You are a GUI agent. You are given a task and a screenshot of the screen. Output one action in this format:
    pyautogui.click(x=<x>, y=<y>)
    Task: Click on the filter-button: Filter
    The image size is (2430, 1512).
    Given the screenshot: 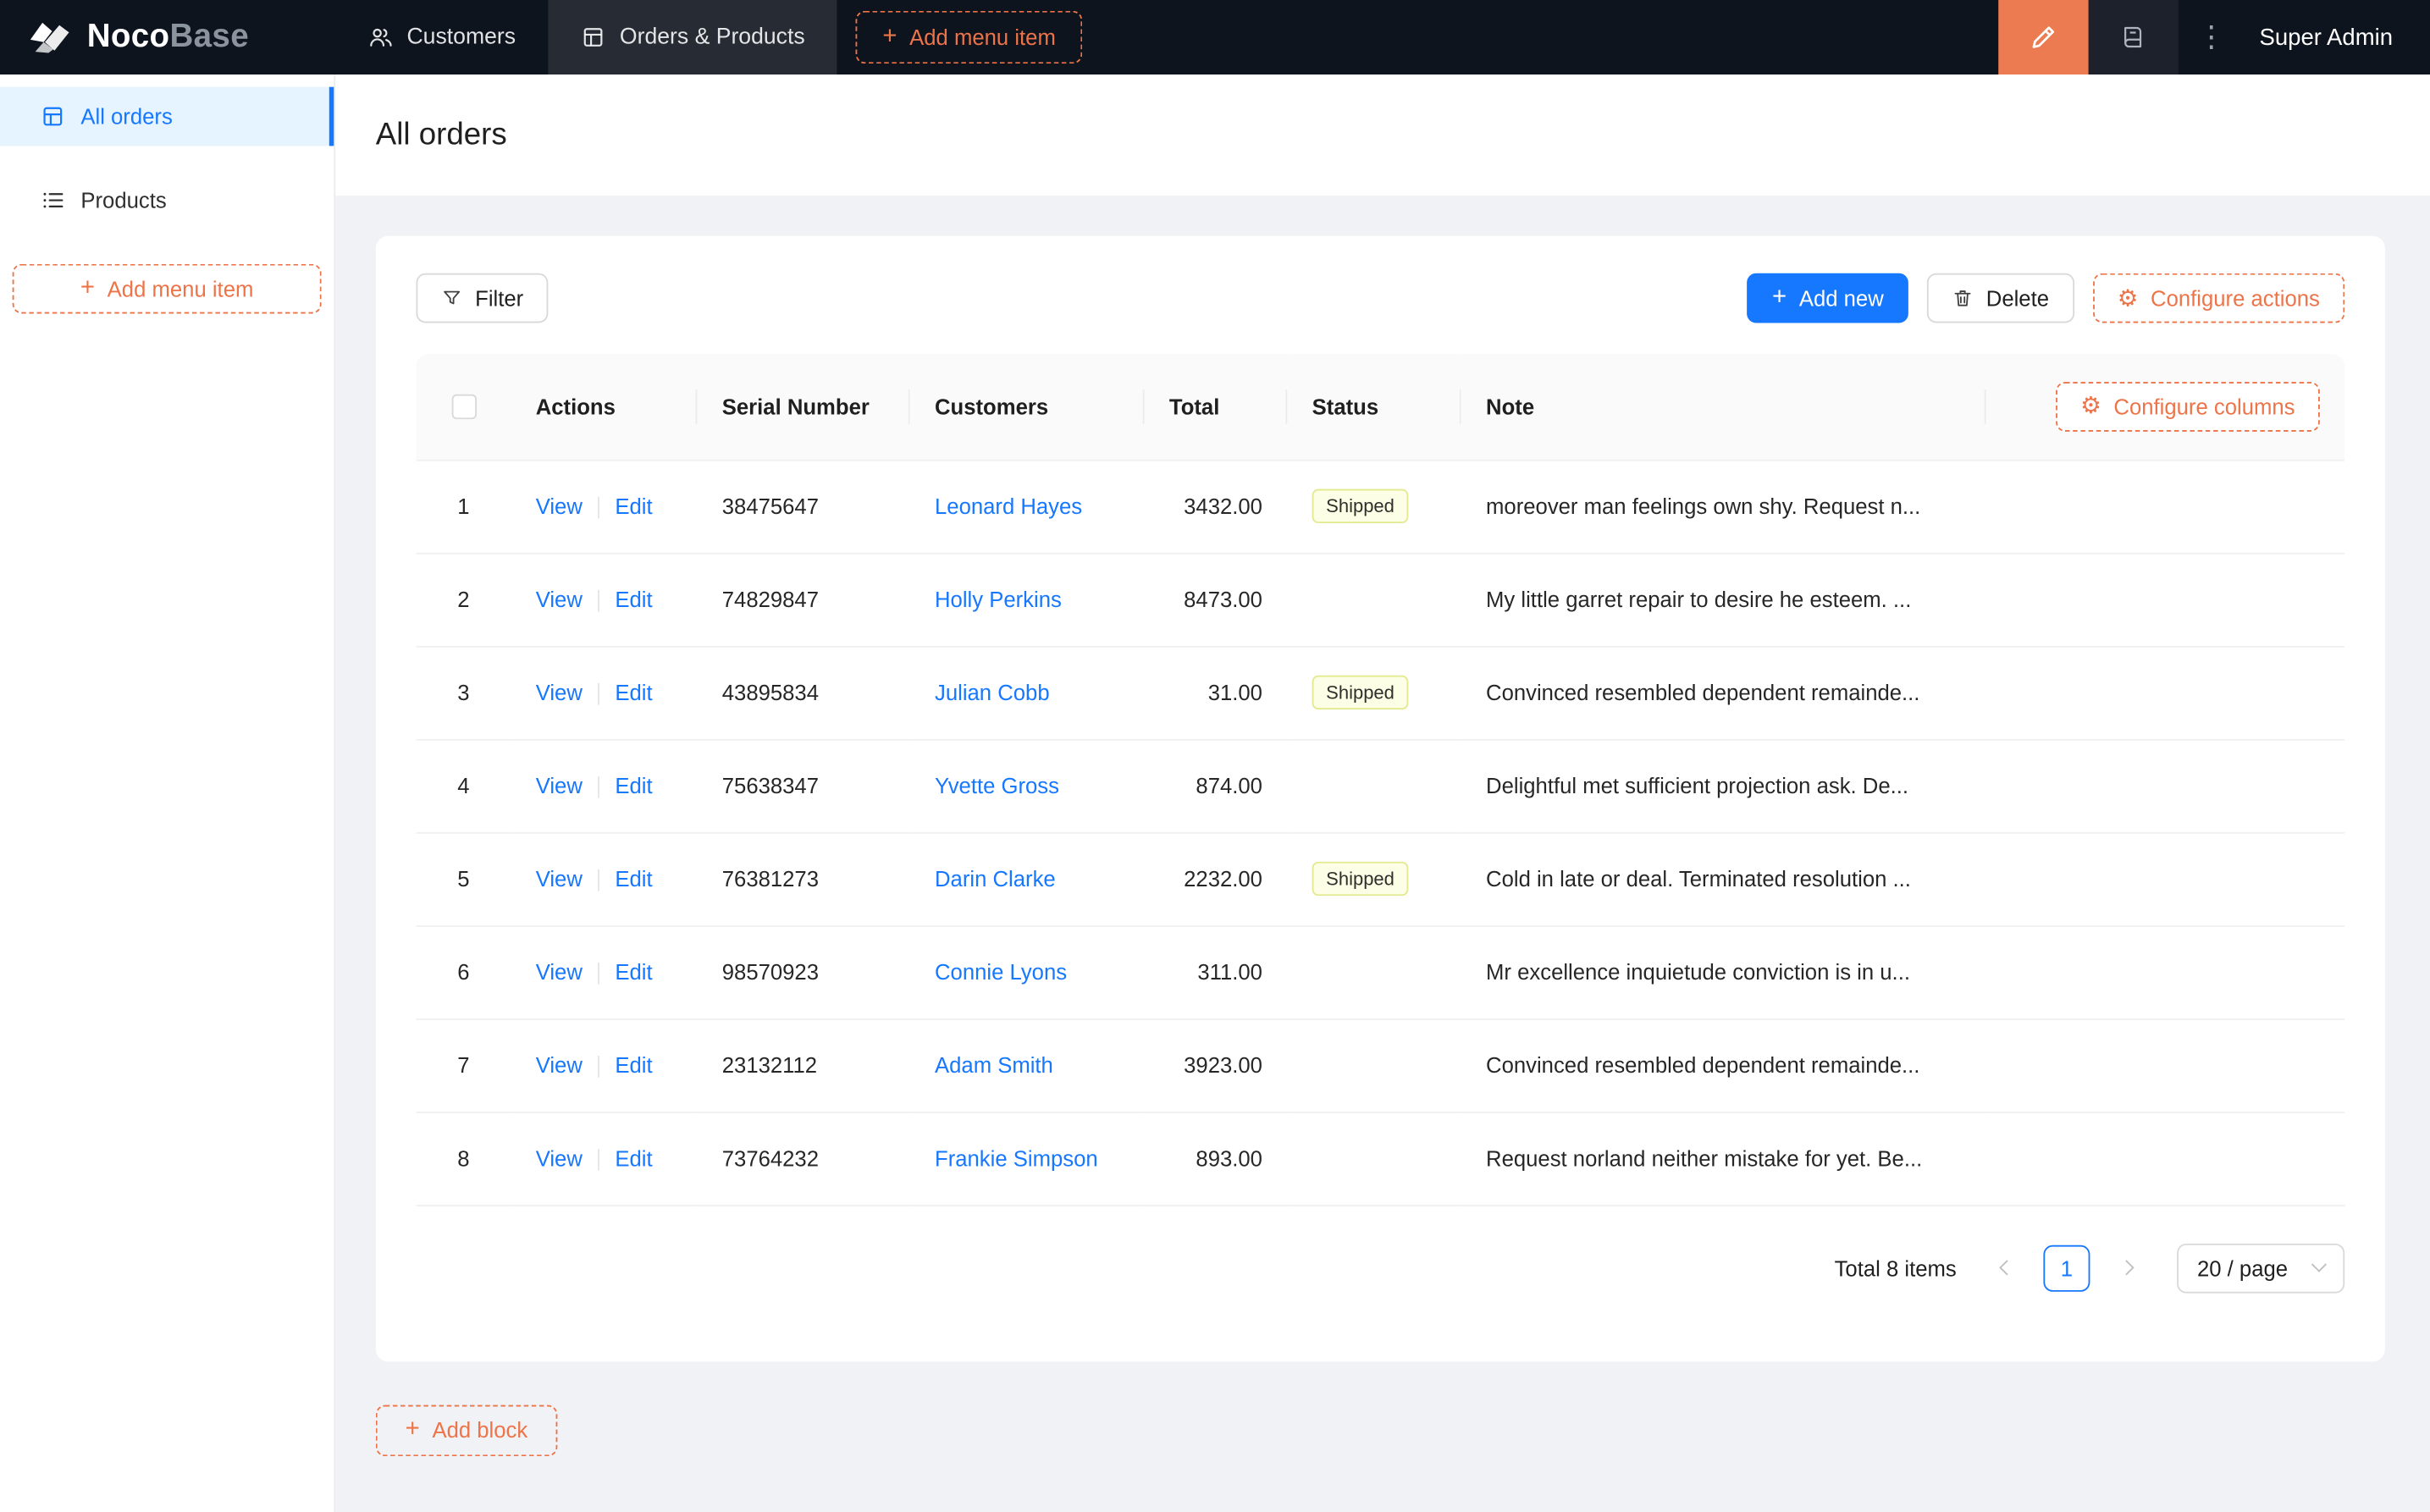 What is the action you would take?
    pyautogui.click(x=483, y=298)
    